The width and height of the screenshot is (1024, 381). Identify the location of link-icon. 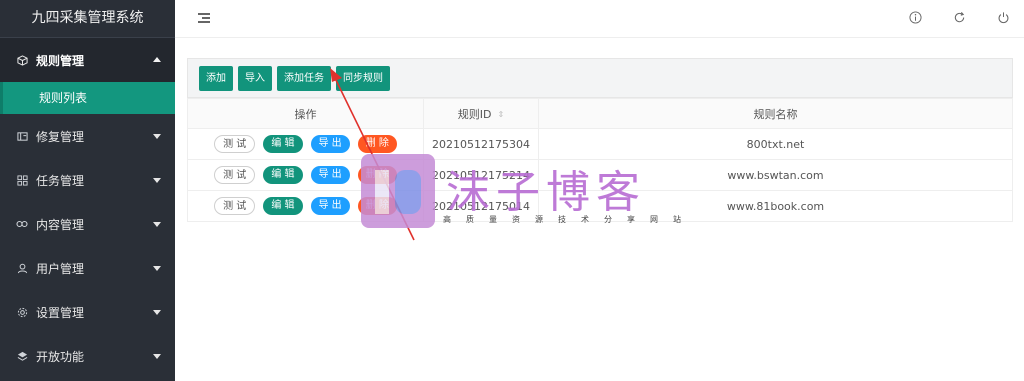
(22, 224).